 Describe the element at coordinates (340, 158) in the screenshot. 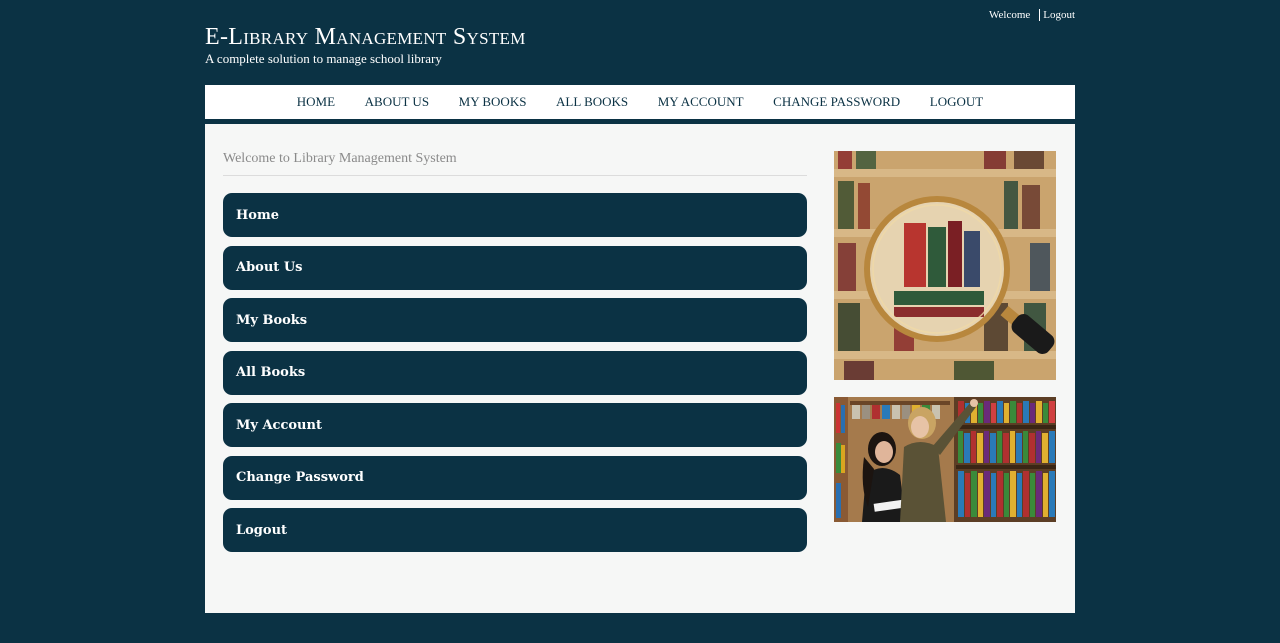

I see `welcome-heading: Welcome to Library Management System` at that location.